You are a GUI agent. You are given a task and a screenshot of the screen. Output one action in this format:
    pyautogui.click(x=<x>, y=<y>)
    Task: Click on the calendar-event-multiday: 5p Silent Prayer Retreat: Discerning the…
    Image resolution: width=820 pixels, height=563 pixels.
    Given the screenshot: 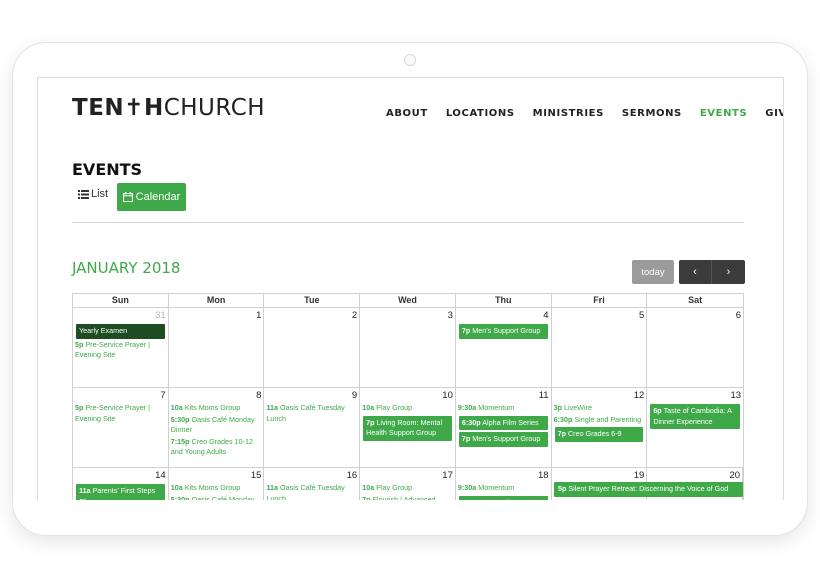 What is the action you would take?
    pyautogui.click(x=648, y=489)
    